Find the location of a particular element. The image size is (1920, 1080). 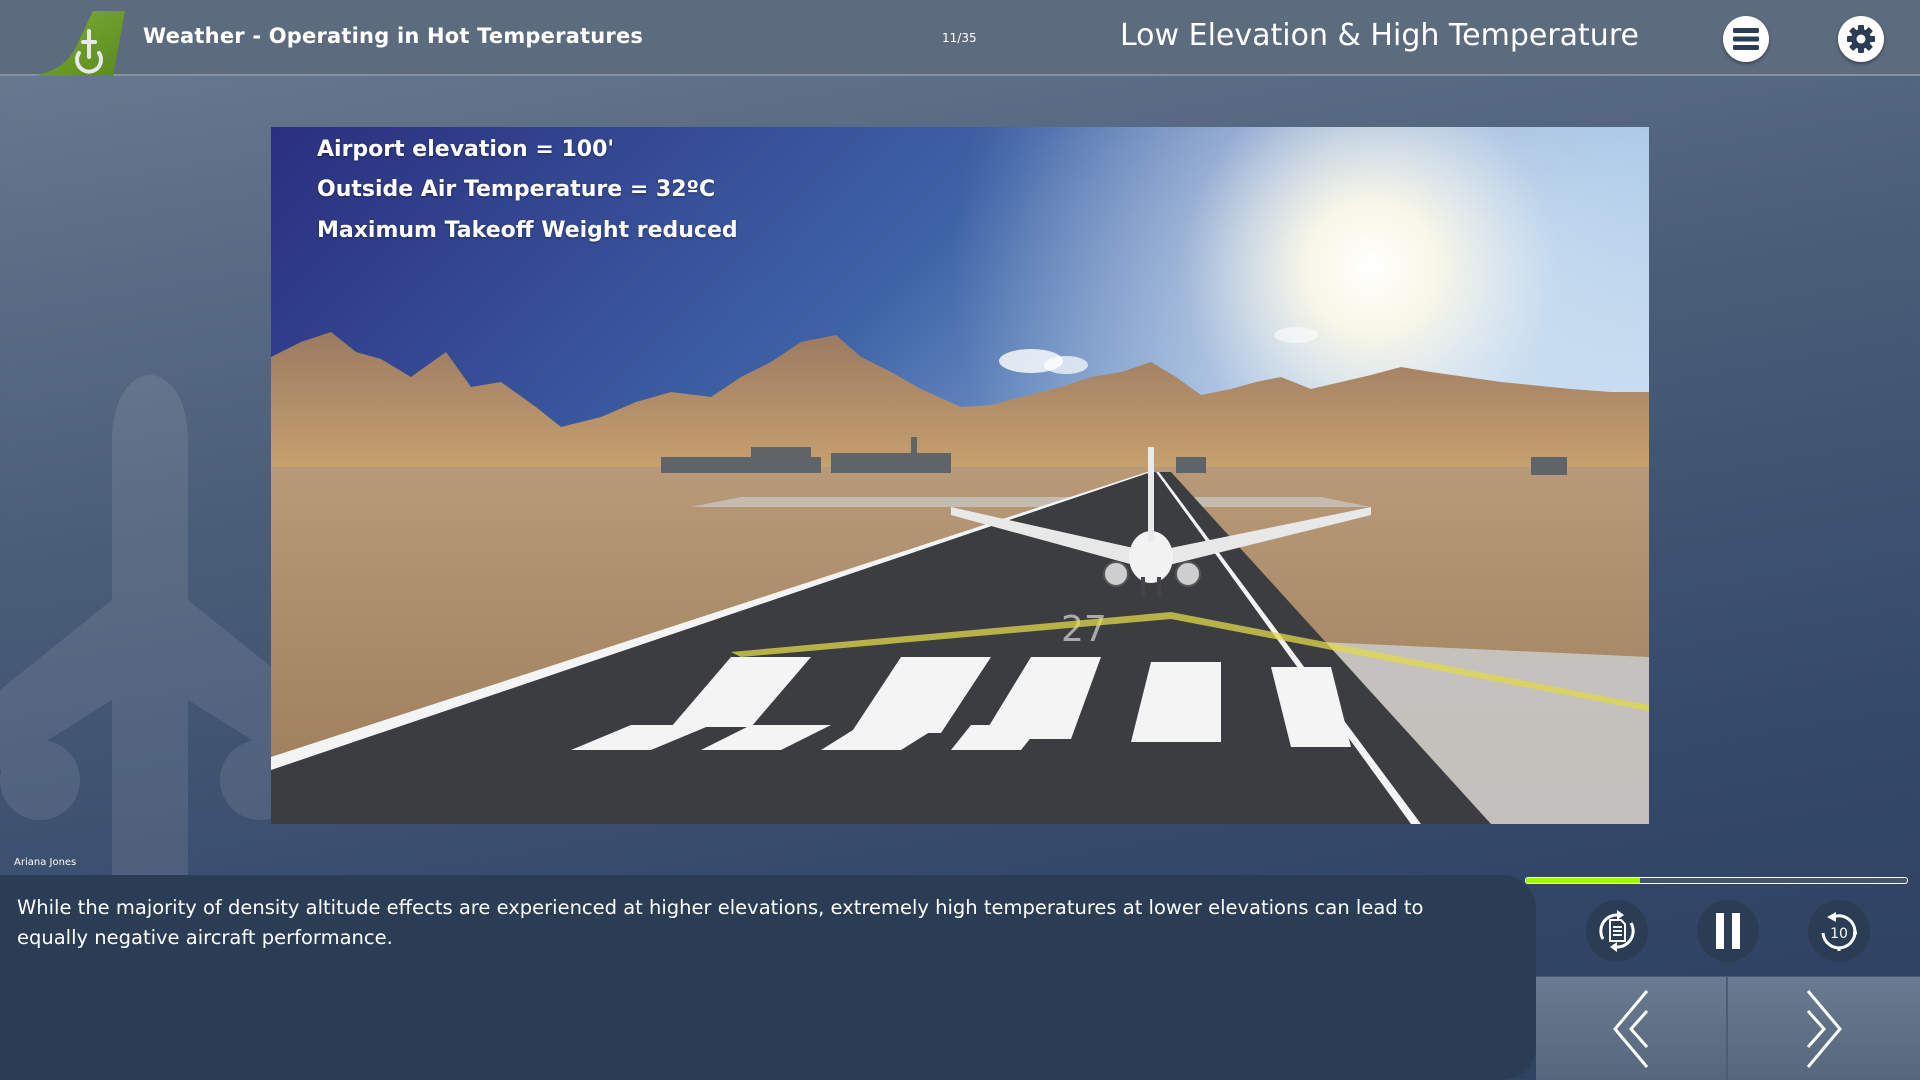

document-refresh-icon is located at coordinates (1617, 931).